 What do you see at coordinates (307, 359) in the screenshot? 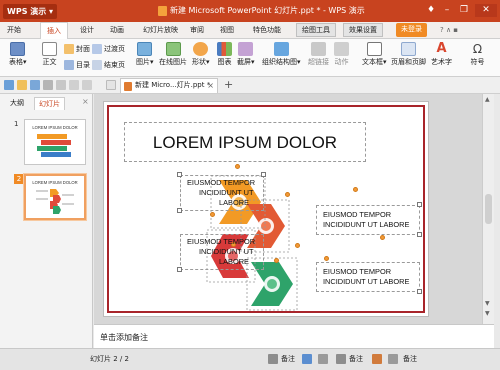
I see `normal-view-icon` at bounding box center [307, 359].